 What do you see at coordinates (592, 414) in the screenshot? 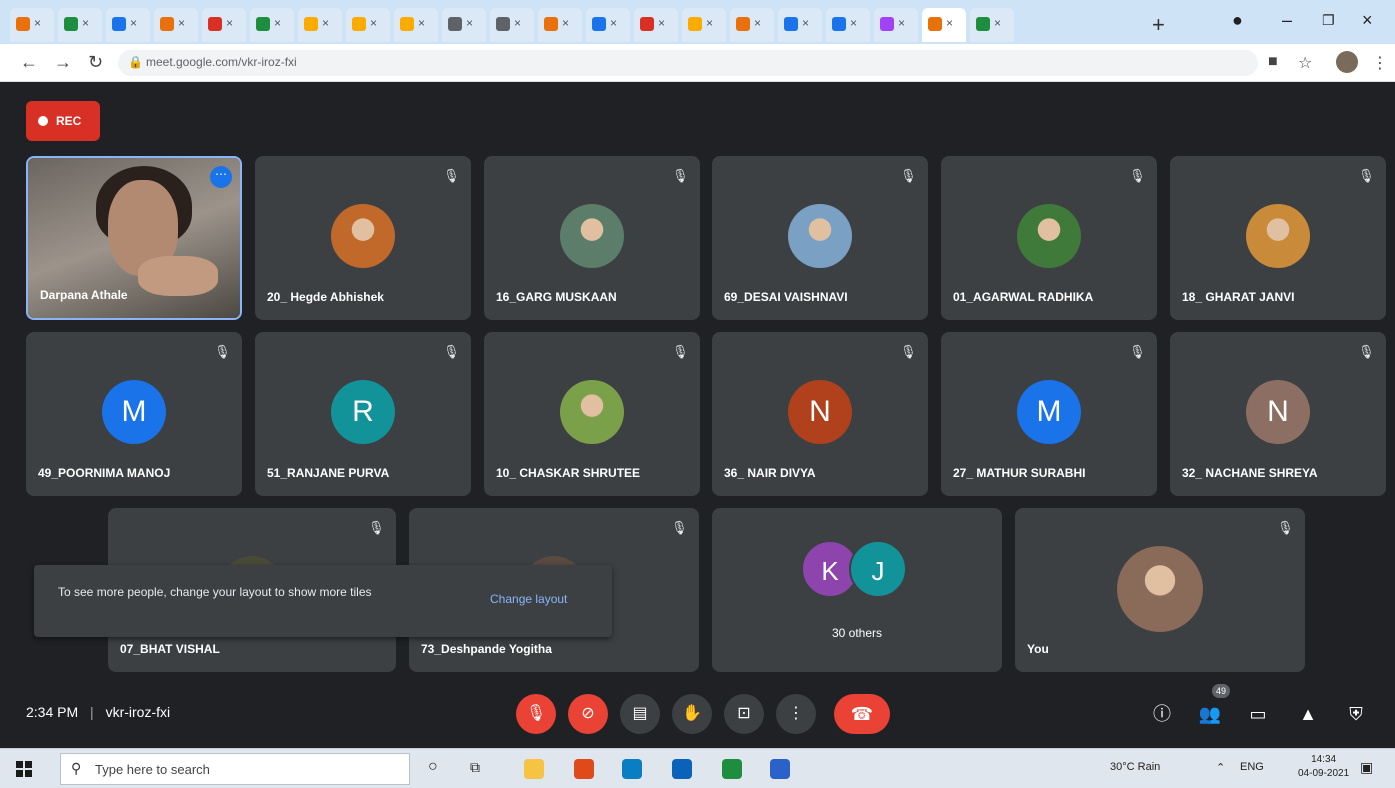
I see `participant-tile: 🎙 10_ CHASKAR SHRUTEE` at bounding box center [592, 414].